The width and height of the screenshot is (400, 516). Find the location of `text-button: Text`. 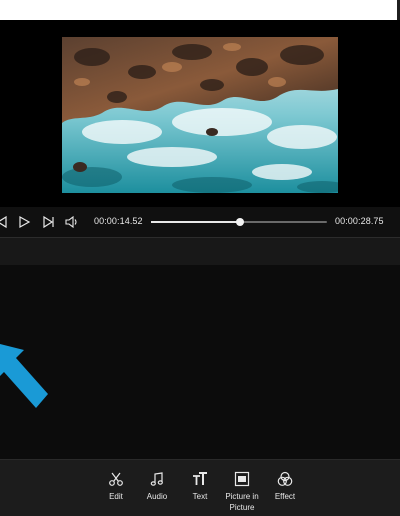

text-button: Text is located at coordinates (200, 486).